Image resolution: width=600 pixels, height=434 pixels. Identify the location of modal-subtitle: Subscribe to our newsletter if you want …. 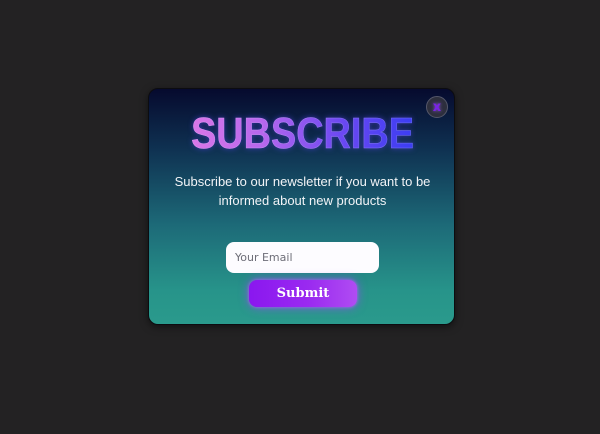
(302, 191).